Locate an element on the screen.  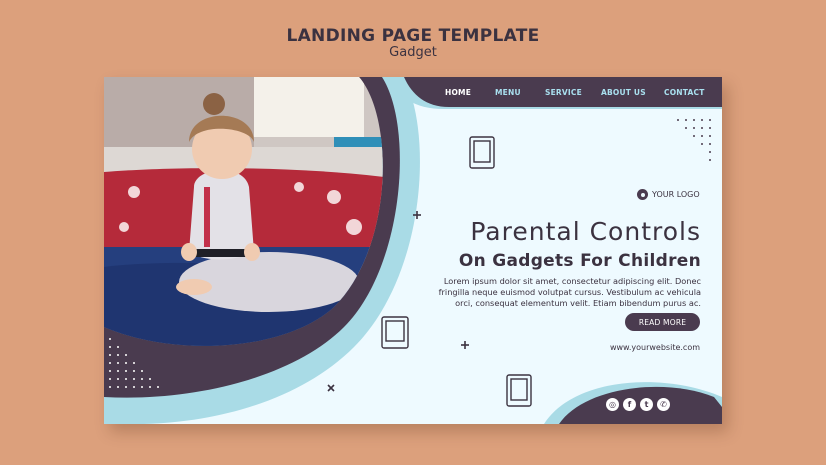
header-title: LANDING PAGE TEMPLATE is located at coordinates (413, 36).